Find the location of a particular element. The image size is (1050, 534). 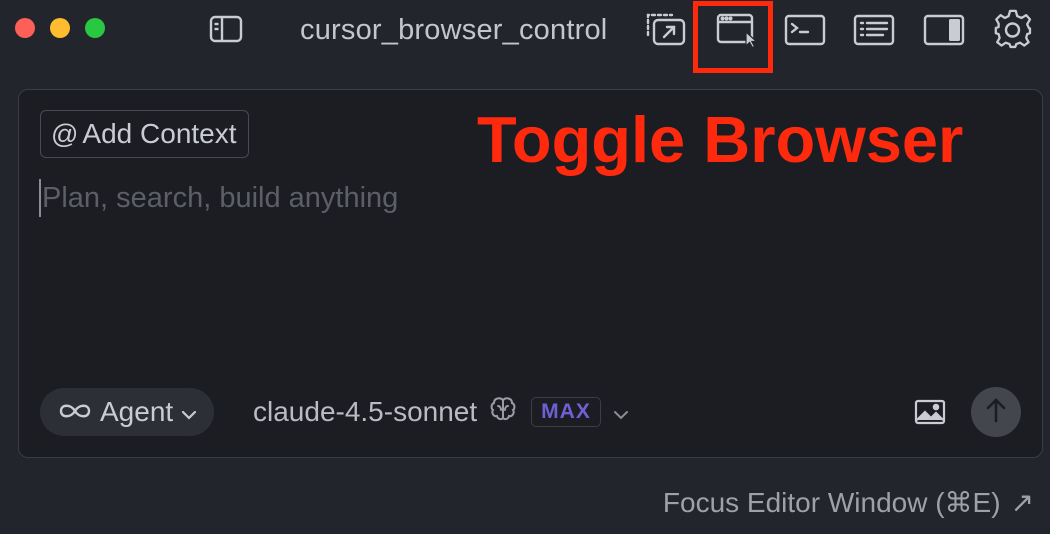

mode-selector: Agent is located at coordinates (127, 412).